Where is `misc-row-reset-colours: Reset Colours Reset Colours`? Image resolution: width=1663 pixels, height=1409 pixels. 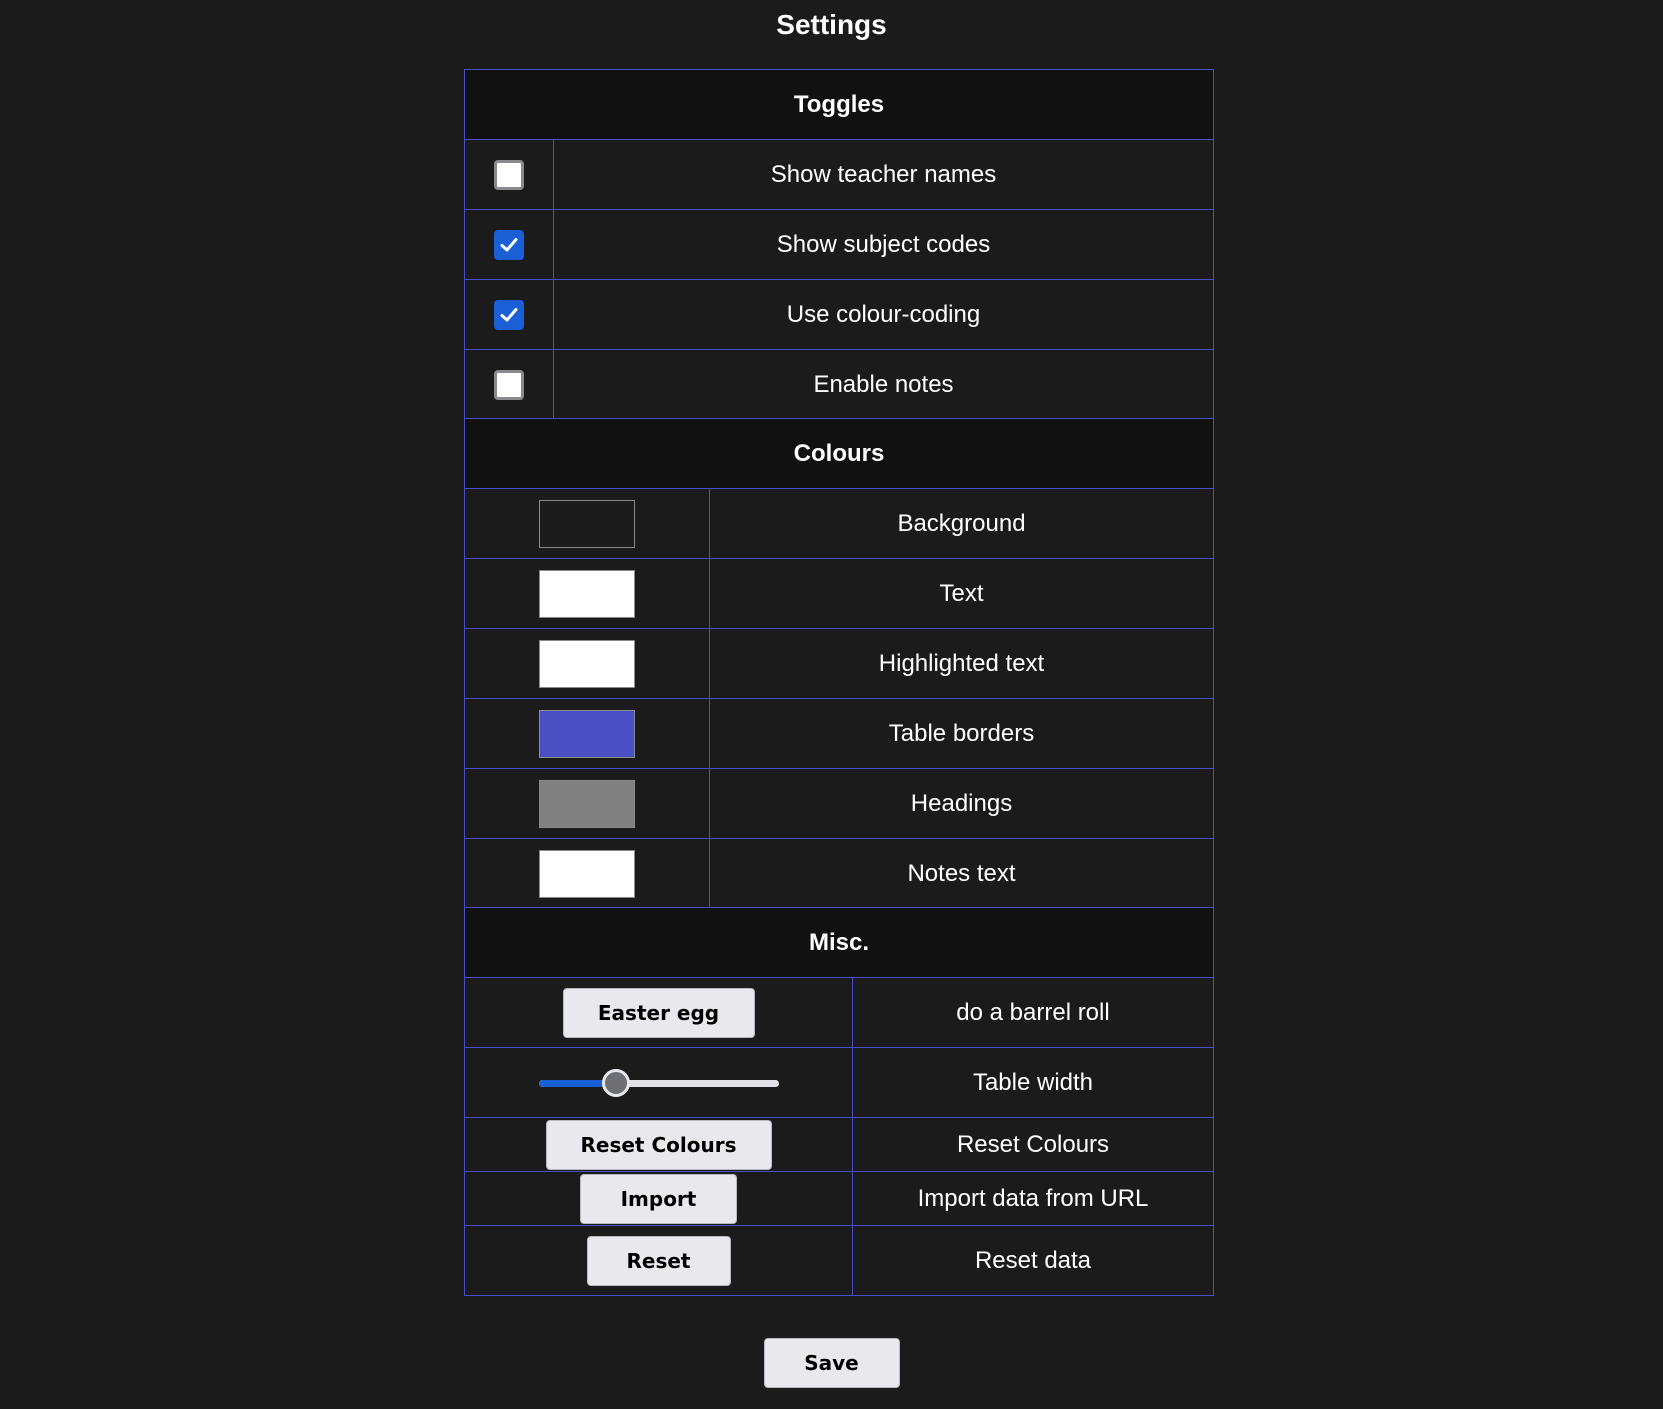
misc-row-reset-colours: Reset Colours Reset Colours is located at coordinates (839, 1145).